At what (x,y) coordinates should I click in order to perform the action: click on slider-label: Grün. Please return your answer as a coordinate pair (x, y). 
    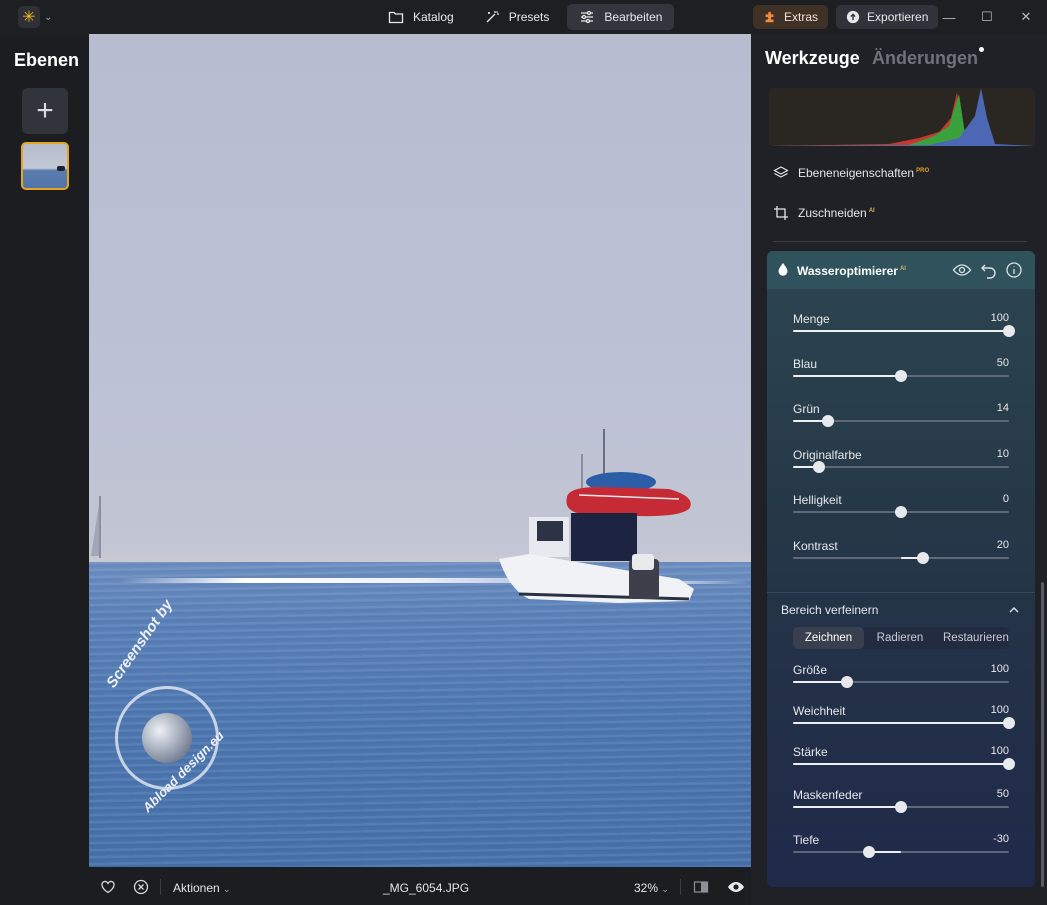
    Looking at the image, I should click on (806, 409).